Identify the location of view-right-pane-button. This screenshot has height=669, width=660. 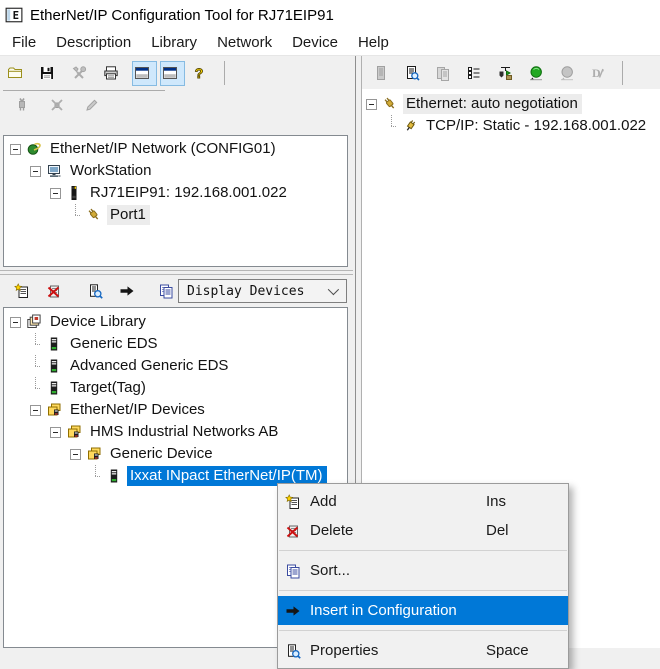
(172, 73).